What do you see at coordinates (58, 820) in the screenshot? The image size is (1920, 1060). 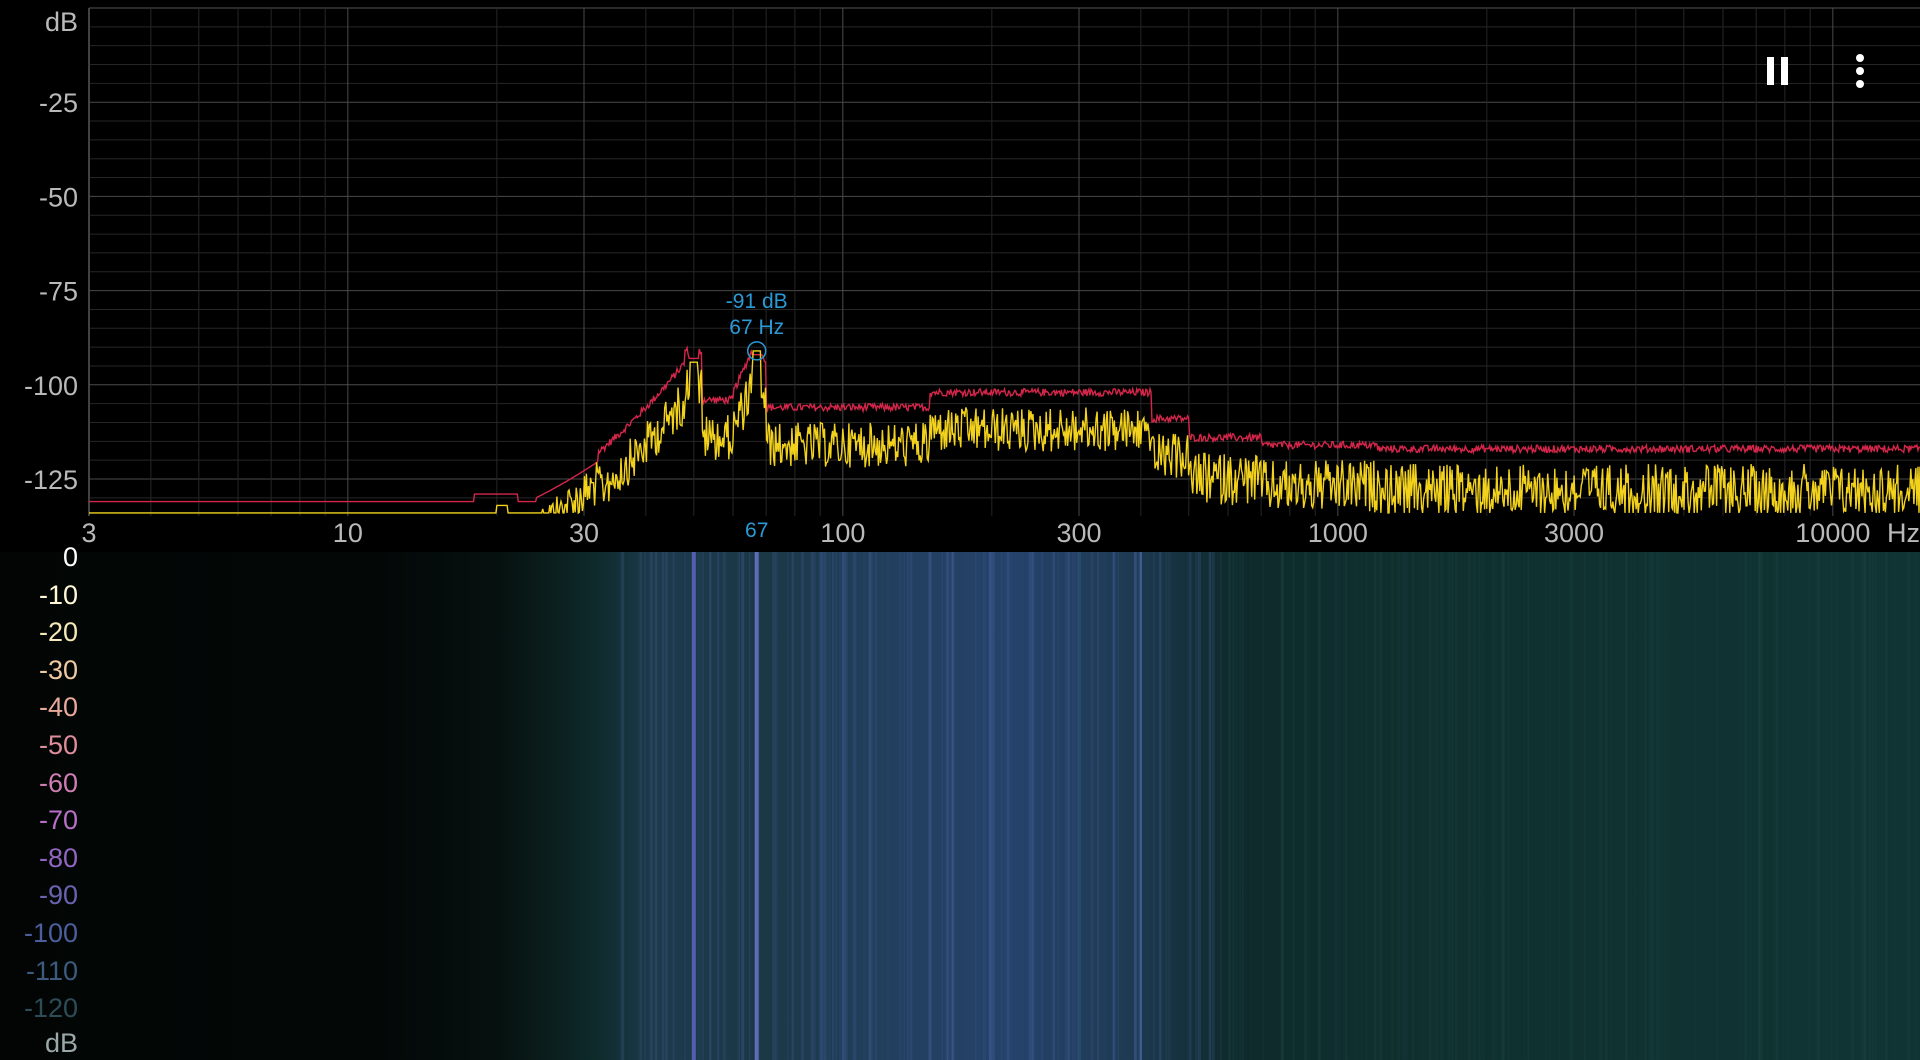 I see `spectrogram-scale-label: -70` at bounding box center [58, 820].